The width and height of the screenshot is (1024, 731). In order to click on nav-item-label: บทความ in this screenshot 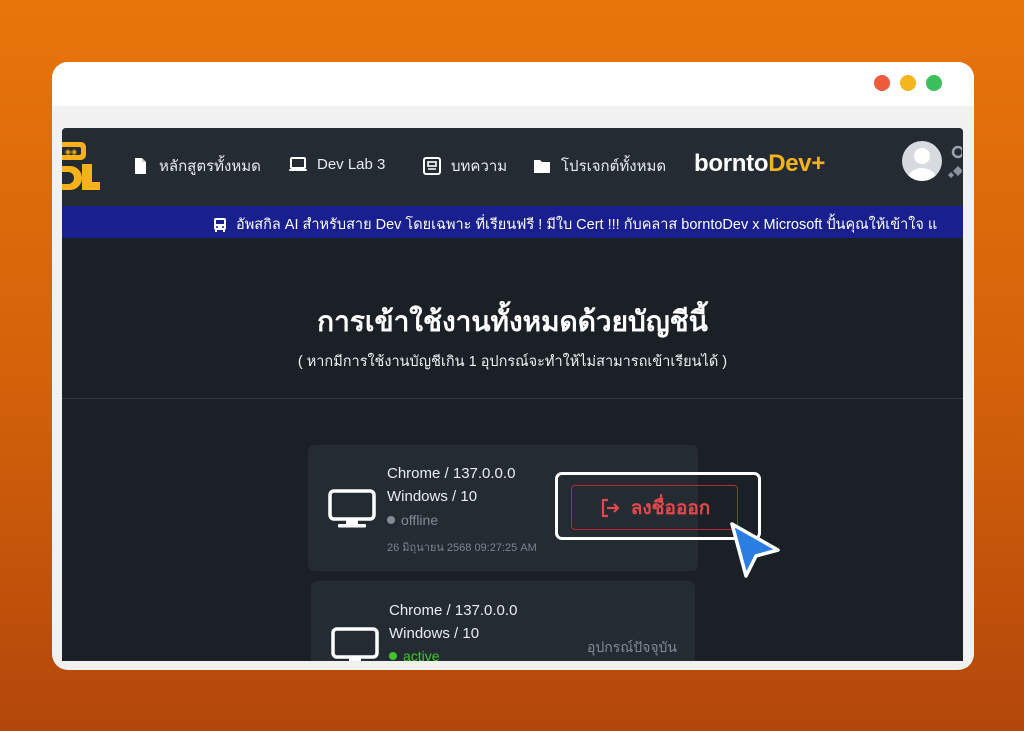, I will do `click(479, 166)`.